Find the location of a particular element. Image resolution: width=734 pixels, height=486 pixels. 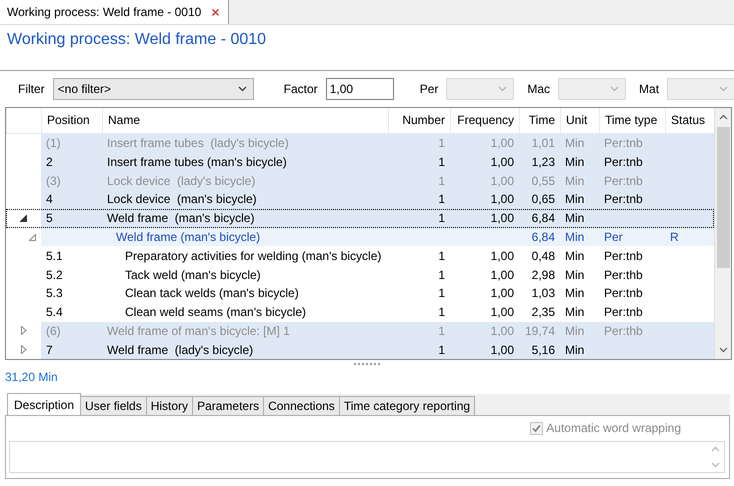

table-cell: (6) is located at coordinates (53, 331).